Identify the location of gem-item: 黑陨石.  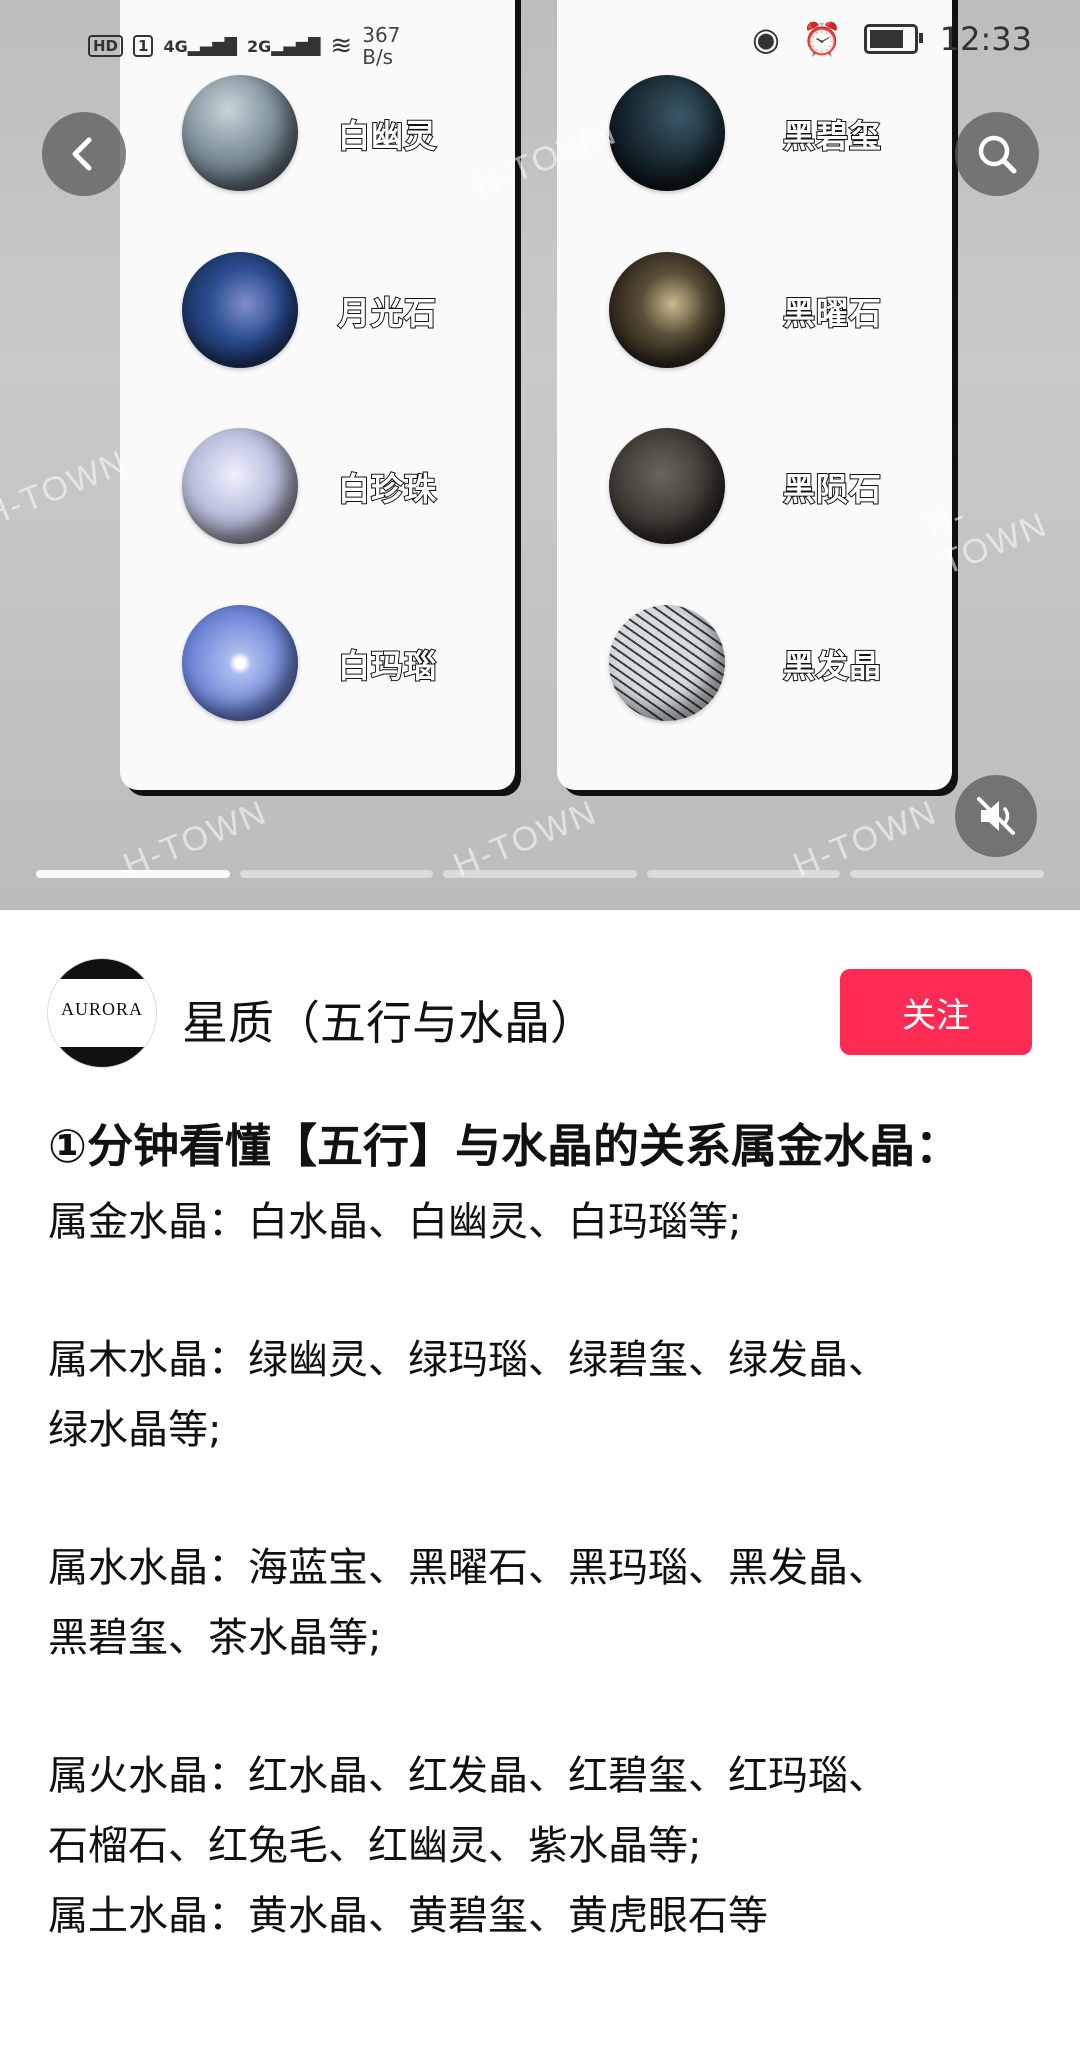
(754, 488).